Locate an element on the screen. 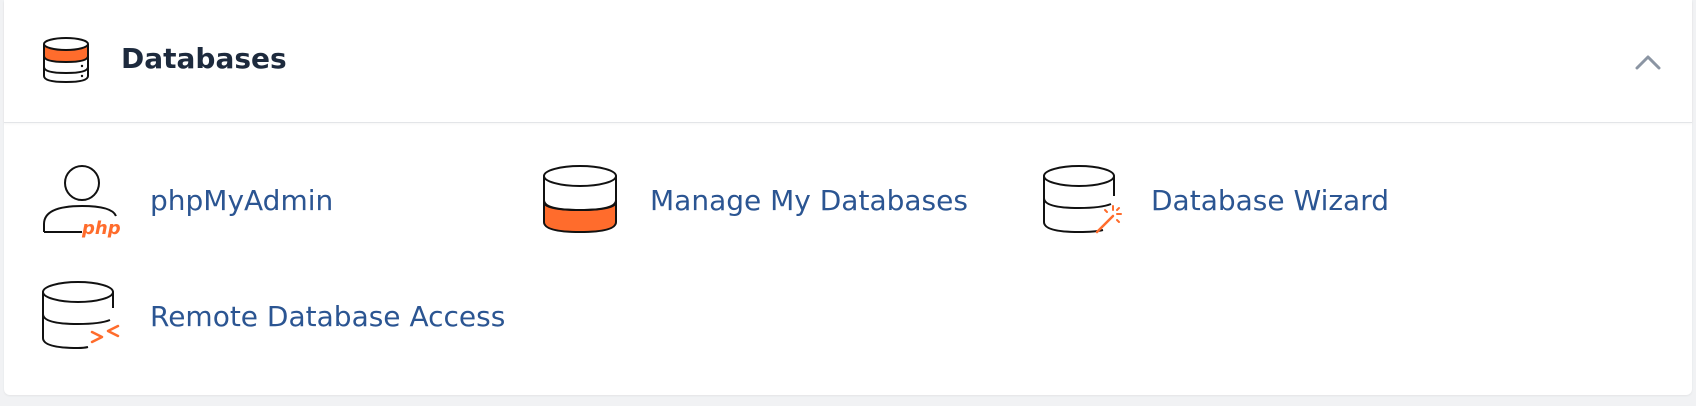 The width and height of the screenshot is (1696, 406). svg-text: php is located at coordinates (101, 228).